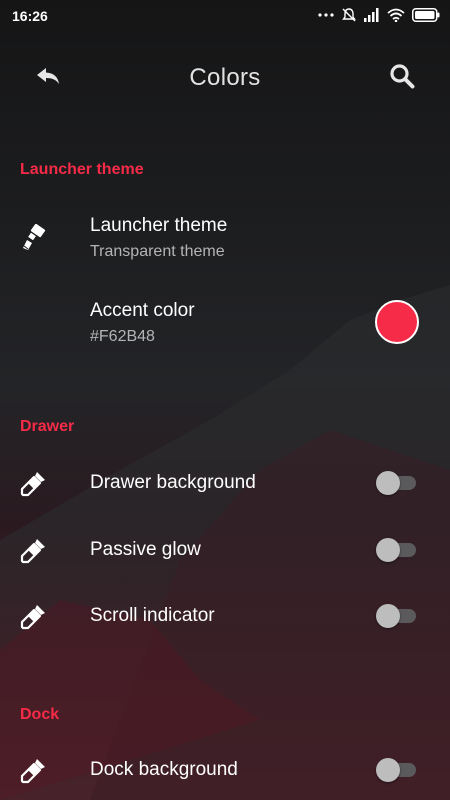 Image resolution: width=450 pixels, height=800 pixels. I want to click on battery-icon, so click(426, 15).